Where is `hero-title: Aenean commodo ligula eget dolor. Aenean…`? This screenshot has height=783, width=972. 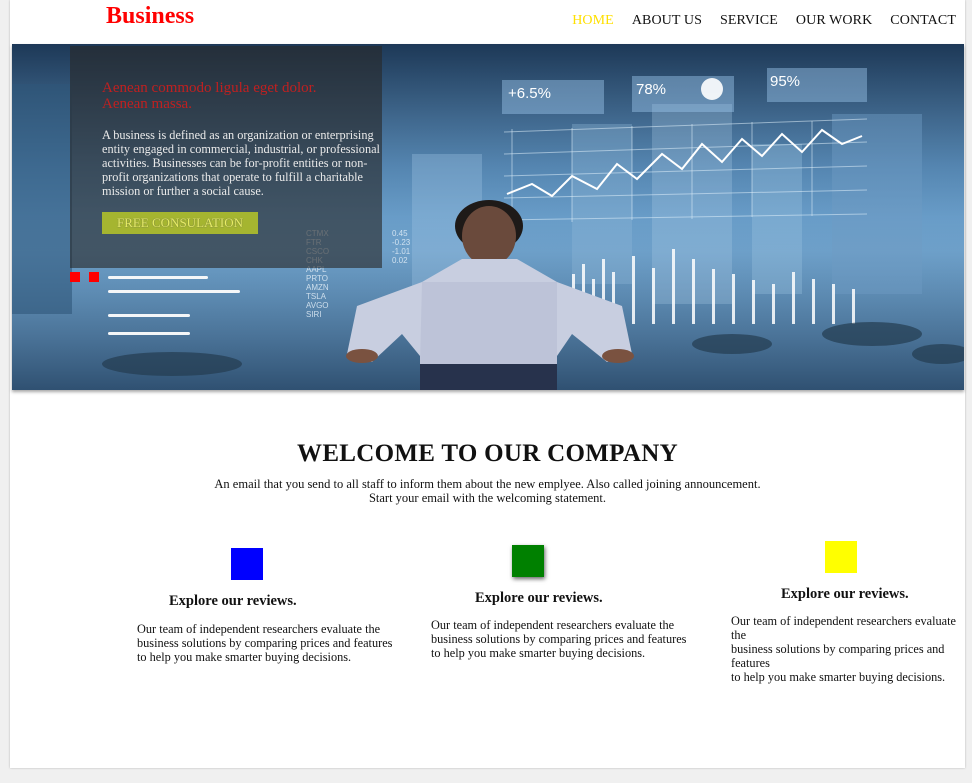 hero-title: Aenean commodo ligula eget dolor. Aenean… is located at coordinates (209, 96).